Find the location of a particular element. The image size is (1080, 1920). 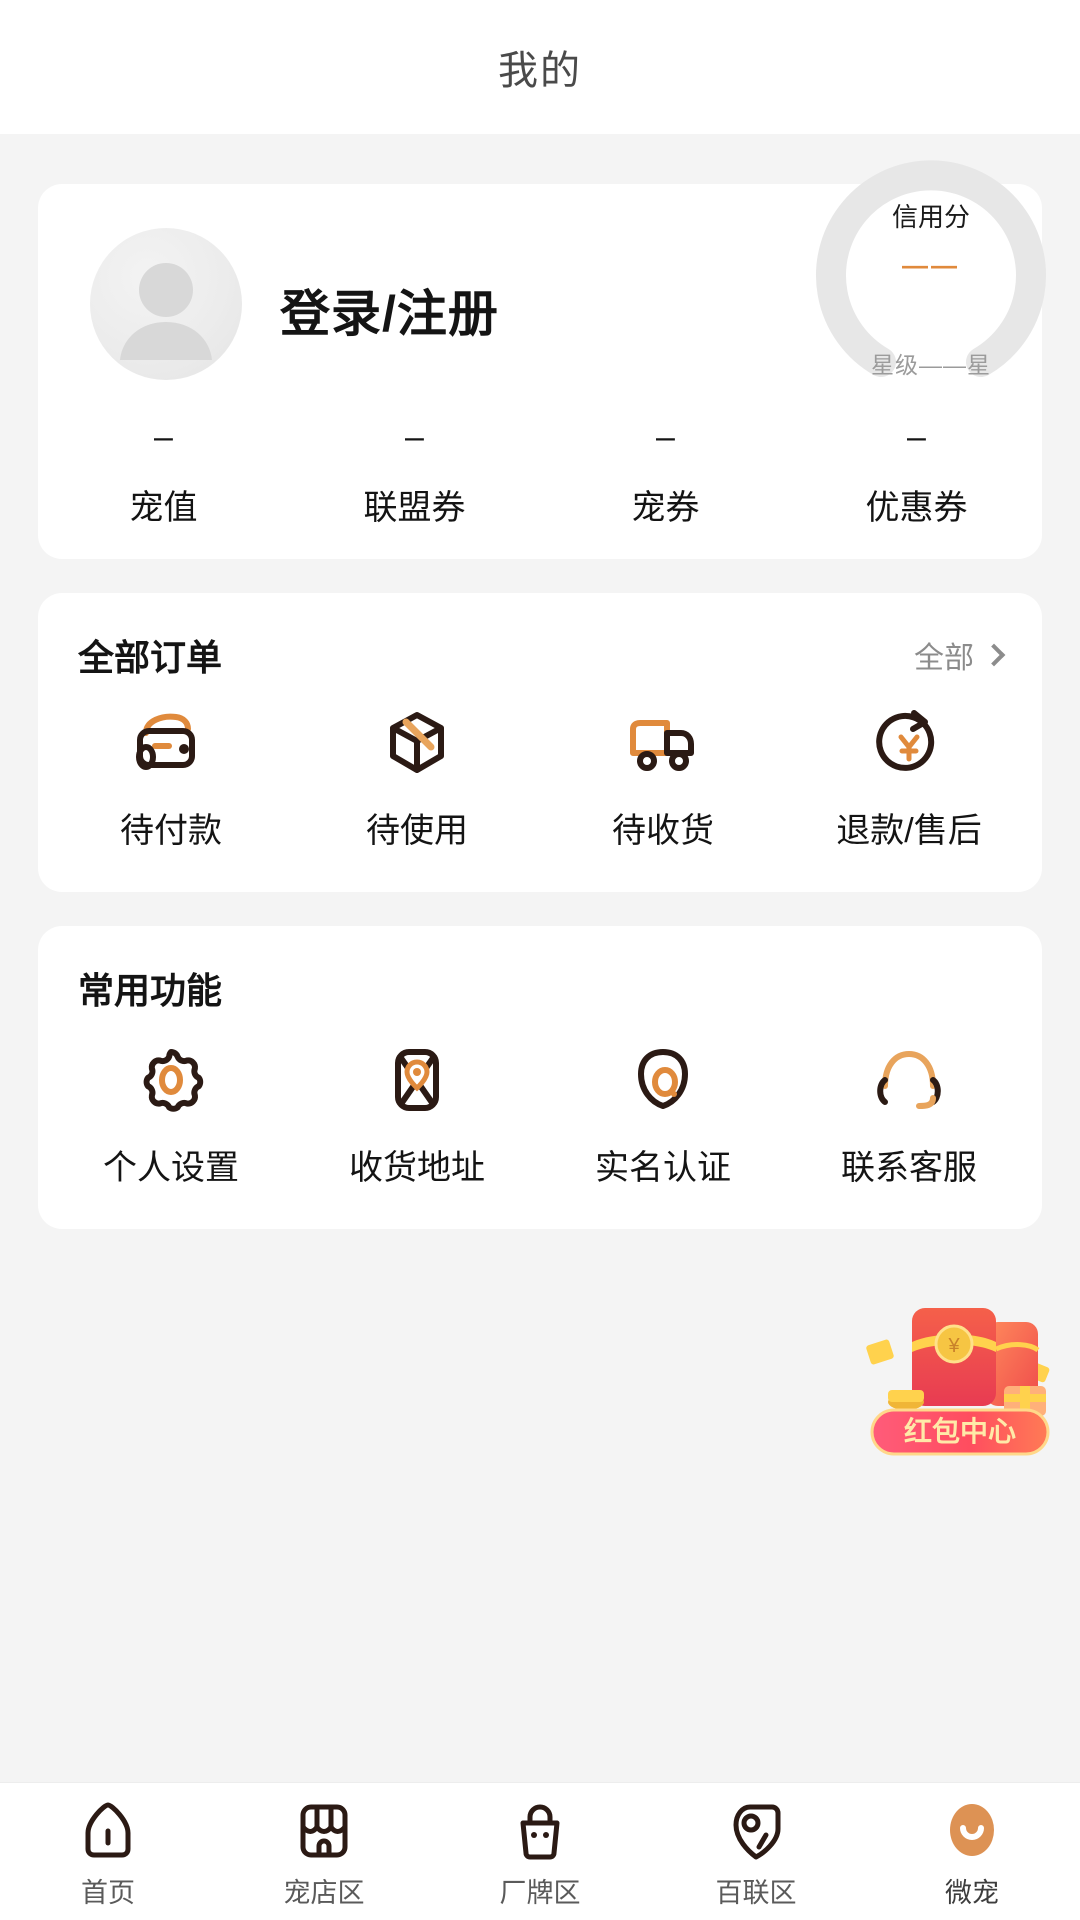

home-icon is located at coordinates (108, 1830).